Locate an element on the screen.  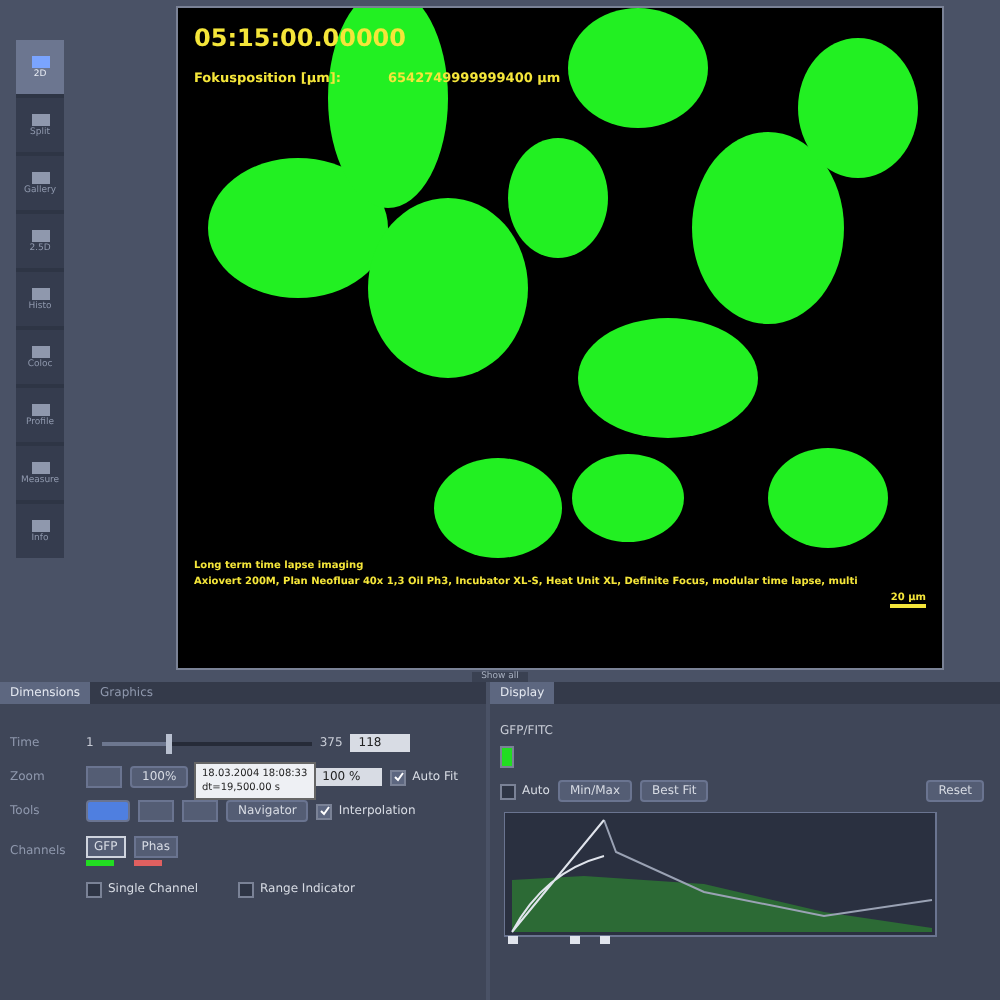
color-square-icon is located at coordinates (507, 757).